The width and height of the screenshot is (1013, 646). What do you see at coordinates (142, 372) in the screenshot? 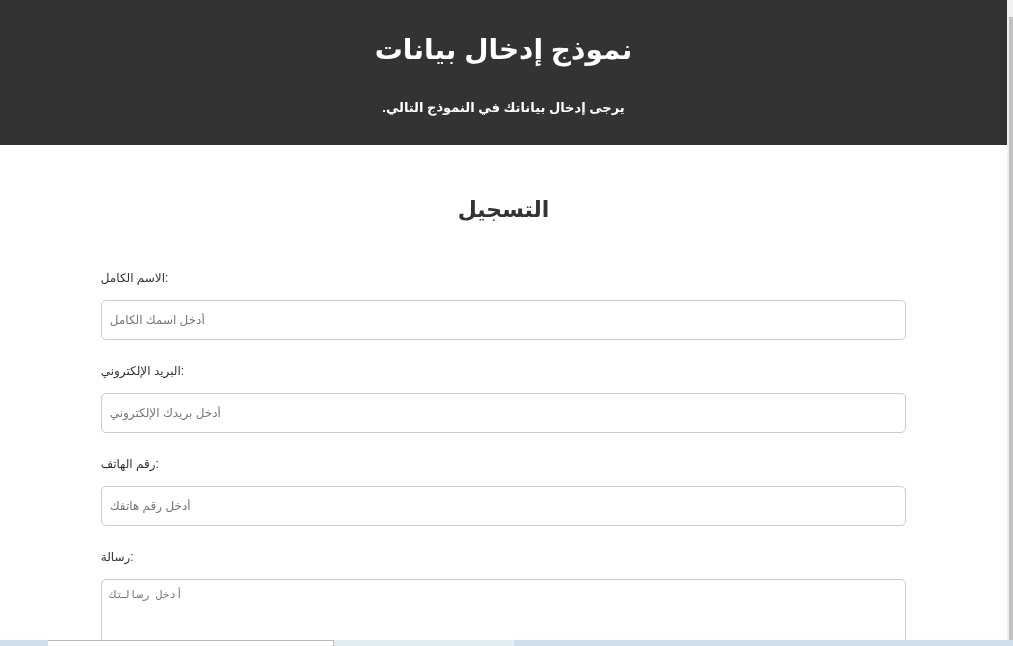
I see `field-label: البريد الإلكتروني:` at bounding box center [142, 372].